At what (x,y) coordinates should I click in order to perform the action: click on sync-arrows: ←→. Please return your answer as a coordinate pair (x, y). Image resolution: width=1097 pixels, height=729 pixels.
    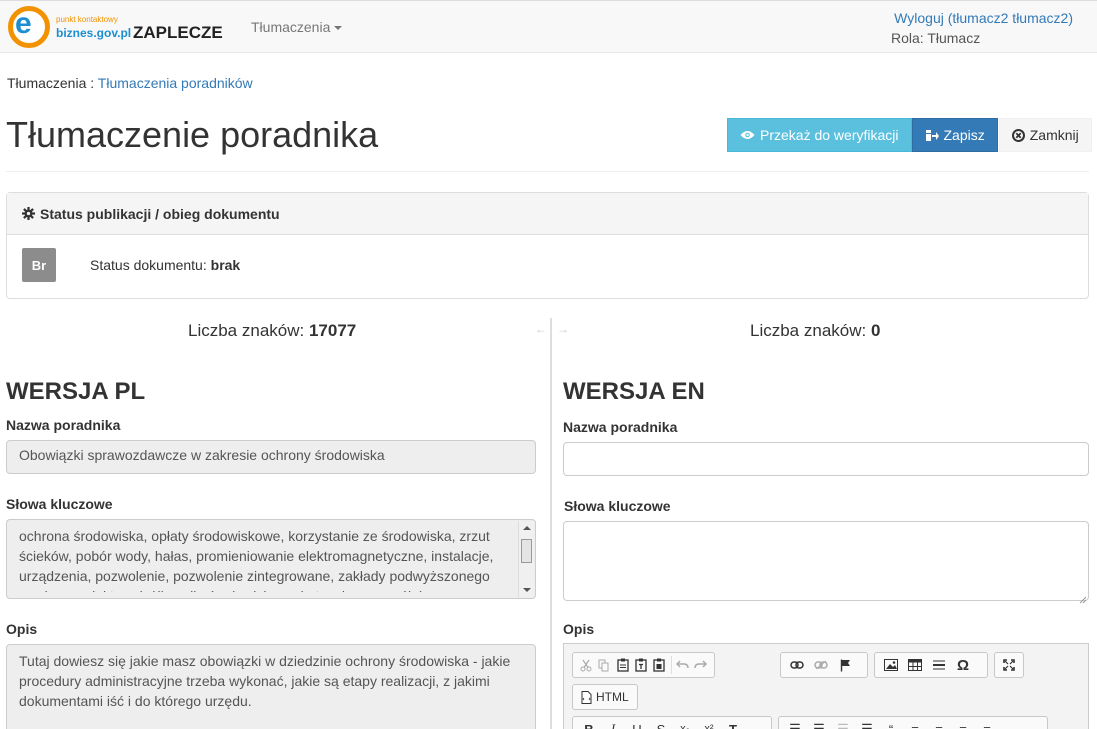
    Looking at the image, I should click on (557, 329).